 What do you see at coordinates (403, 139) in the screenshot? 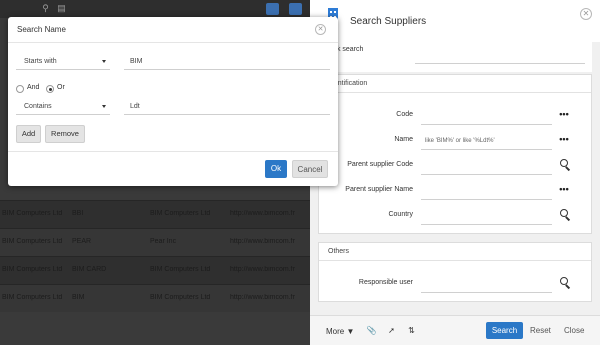
I see `field-label: Name` at bounding box center [403, 139].